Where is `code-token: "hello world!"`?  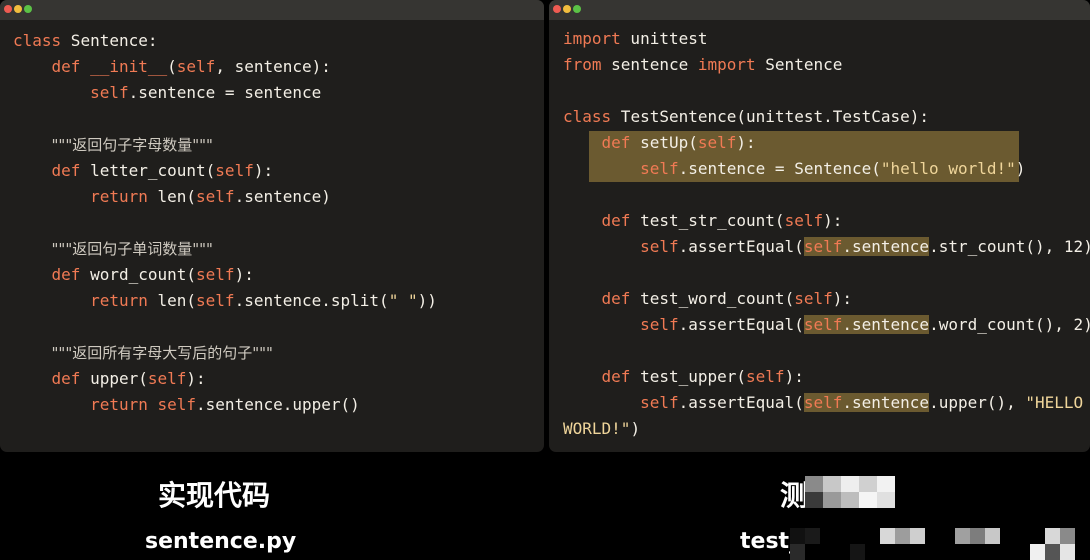
code-token: "hello world!" is located at coordinates (948, 168).